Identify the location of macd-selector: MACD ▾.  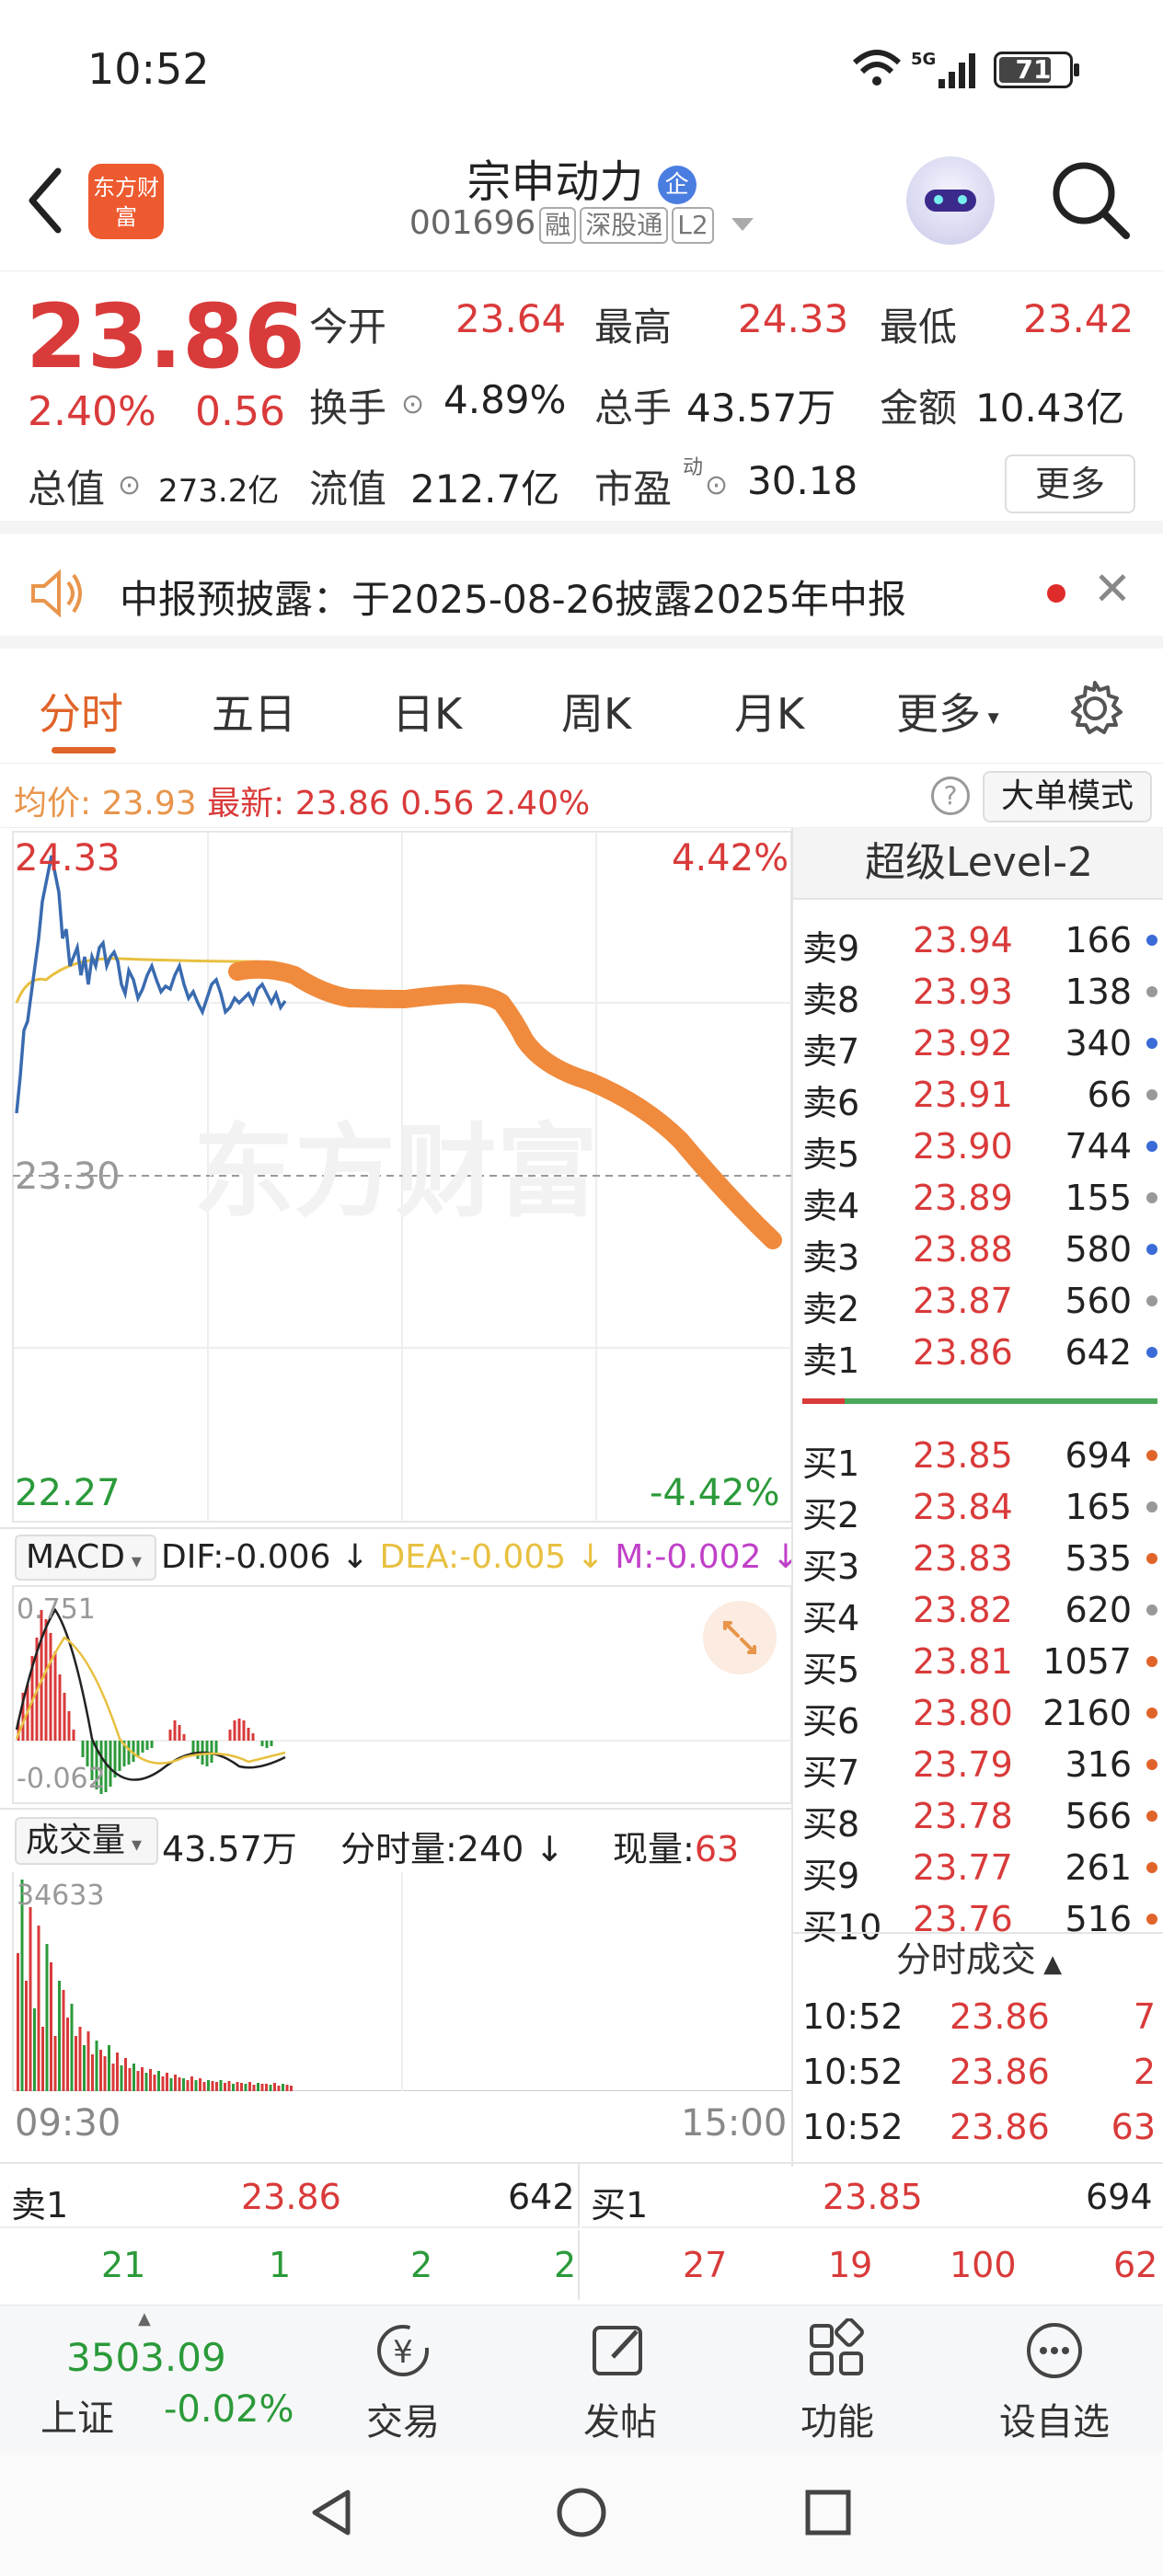
(86, 1558).